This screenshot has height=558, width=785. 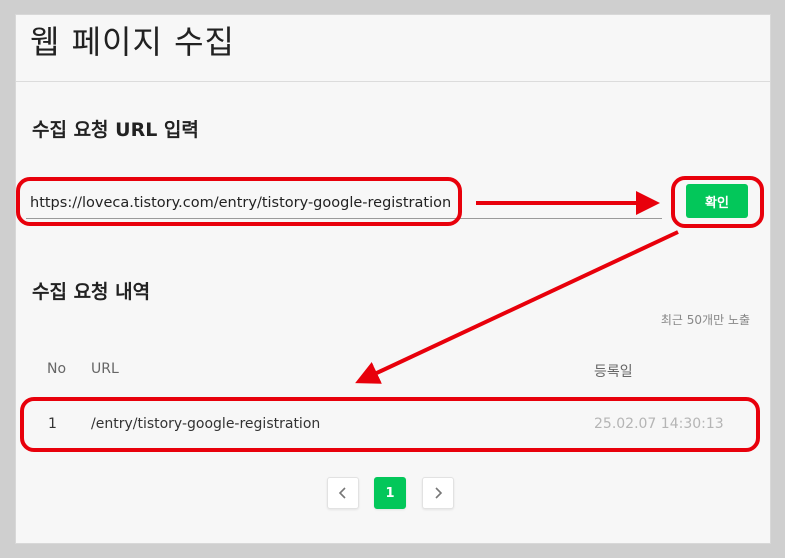 I want to click on annotation-arrows, so click(x=517, y=287).